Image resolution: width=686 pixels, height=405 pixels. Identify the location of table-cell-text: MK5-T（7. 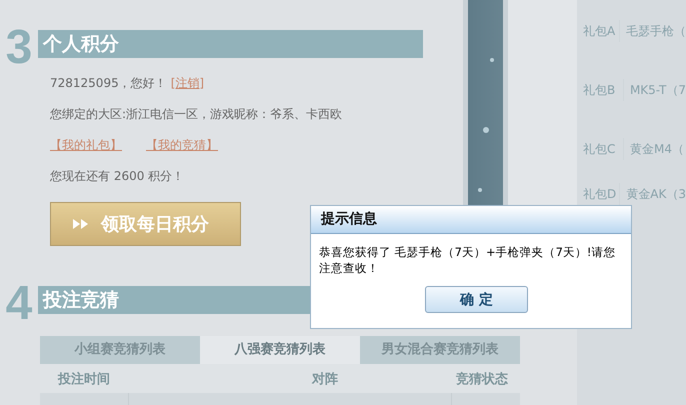
(657, 90).